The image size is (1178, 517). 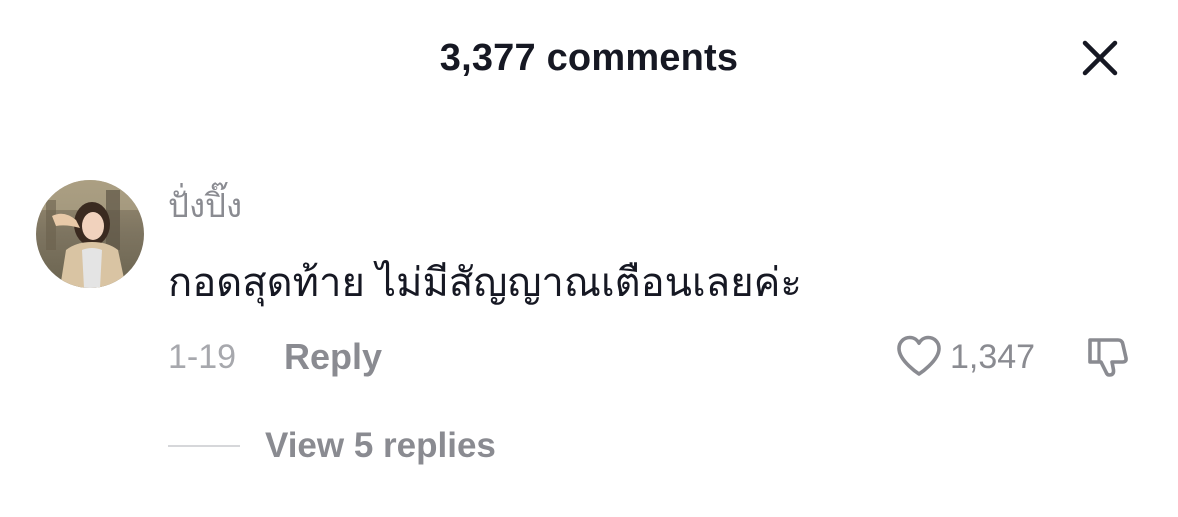 I want to click on close-icon, so click(x=1100, y=58).